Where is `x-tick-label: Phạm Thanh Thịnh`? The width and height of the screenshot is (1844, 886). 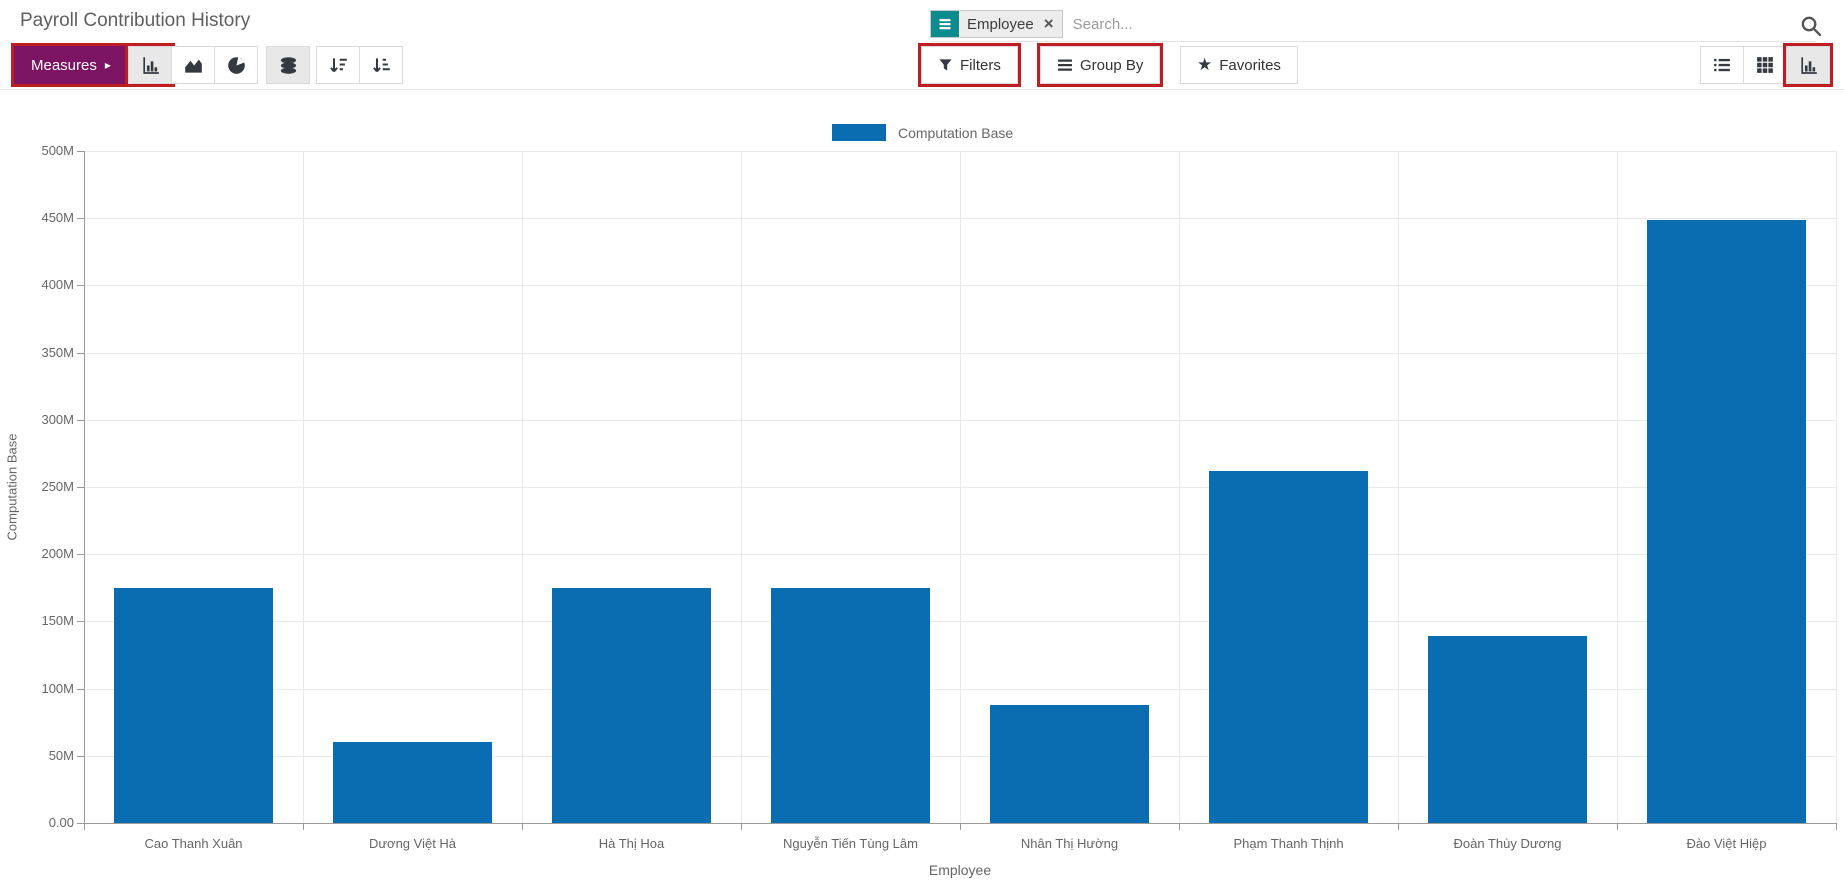
x-tick-label: Phạm Thanh Thịnh is located at coordinates (1288, 843).